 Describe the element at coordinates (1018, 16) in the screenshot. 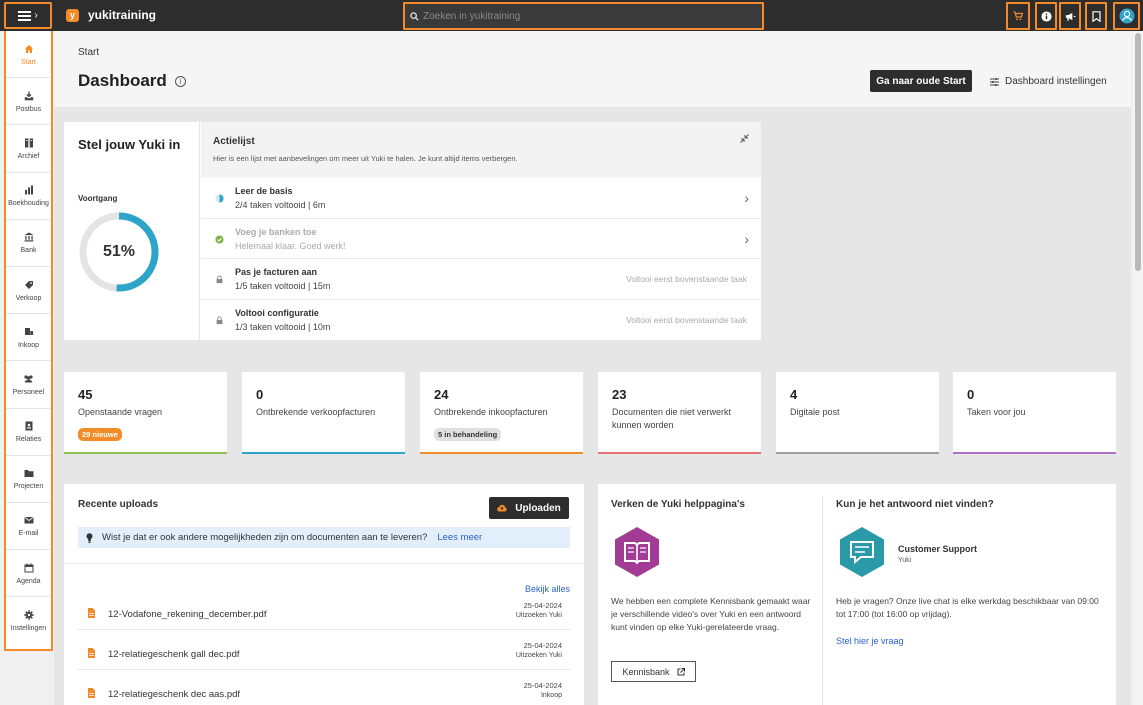

I see `cart-button` at that location.